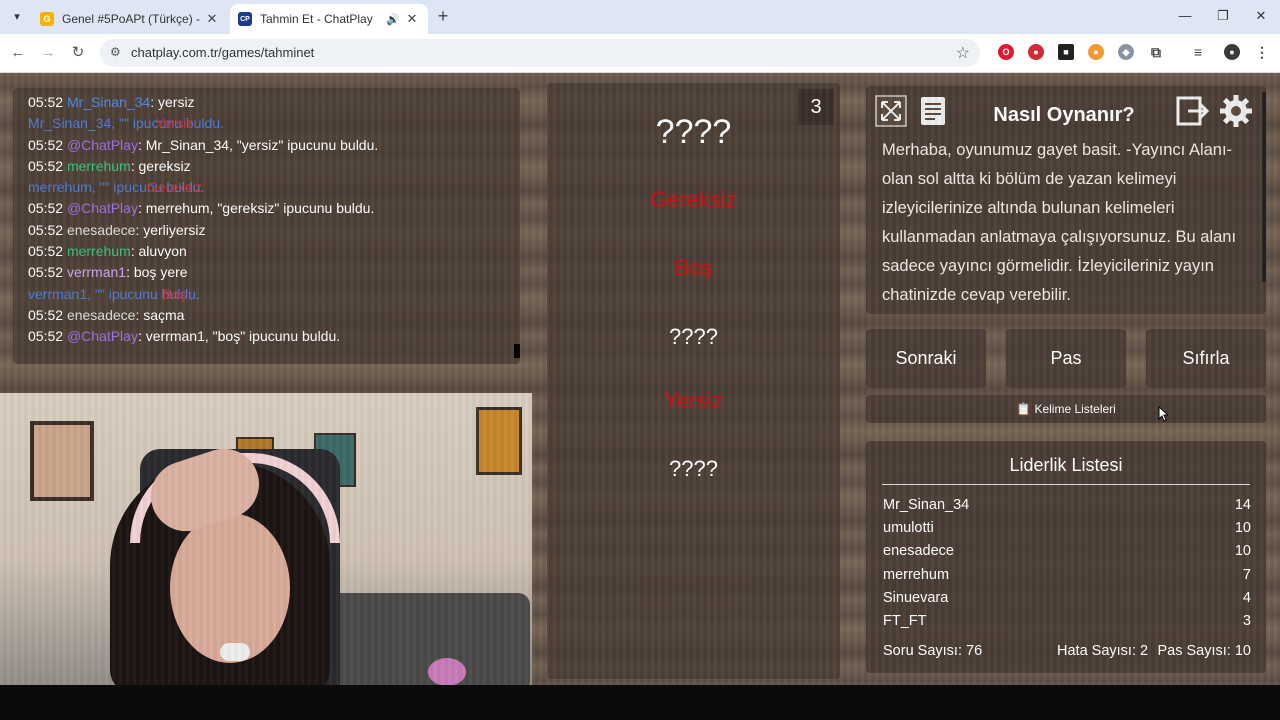 This screenshot has width=1280, height=720. I want to click on tab-search-chevron-icon: ▾, so click(17, 17).